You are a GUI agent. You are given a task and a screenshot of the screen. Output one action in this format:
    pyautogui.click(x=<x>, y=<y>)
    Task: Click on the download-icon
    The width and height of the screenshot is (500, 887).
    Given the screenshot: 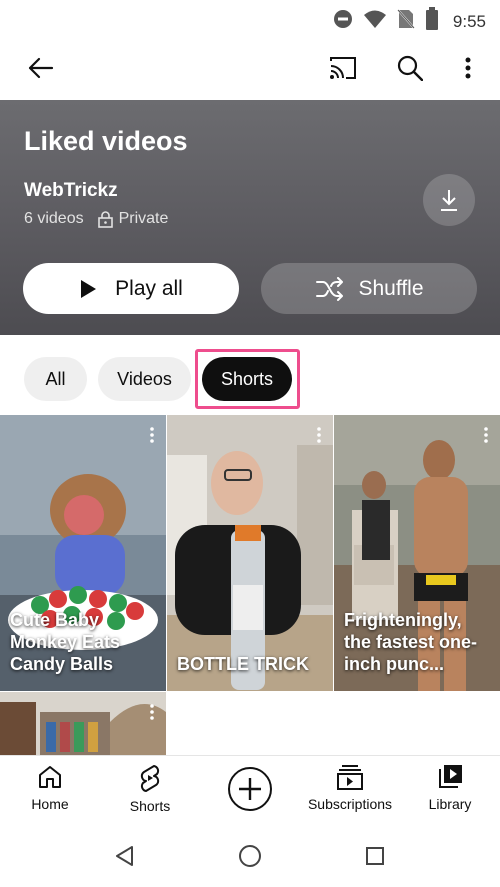 What is the action you would take?
    pyautogui.click(x=449, y=200)
    